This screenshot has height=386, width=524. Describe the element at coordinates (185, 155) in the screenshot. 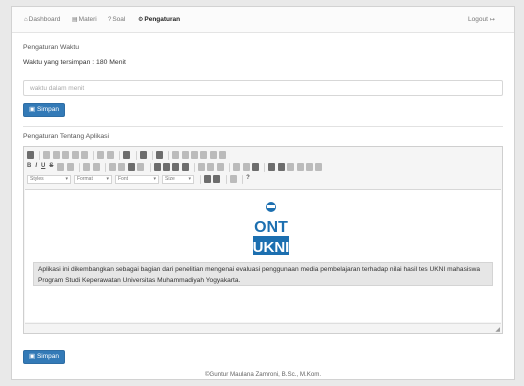

I see `radio-icon` at that location.